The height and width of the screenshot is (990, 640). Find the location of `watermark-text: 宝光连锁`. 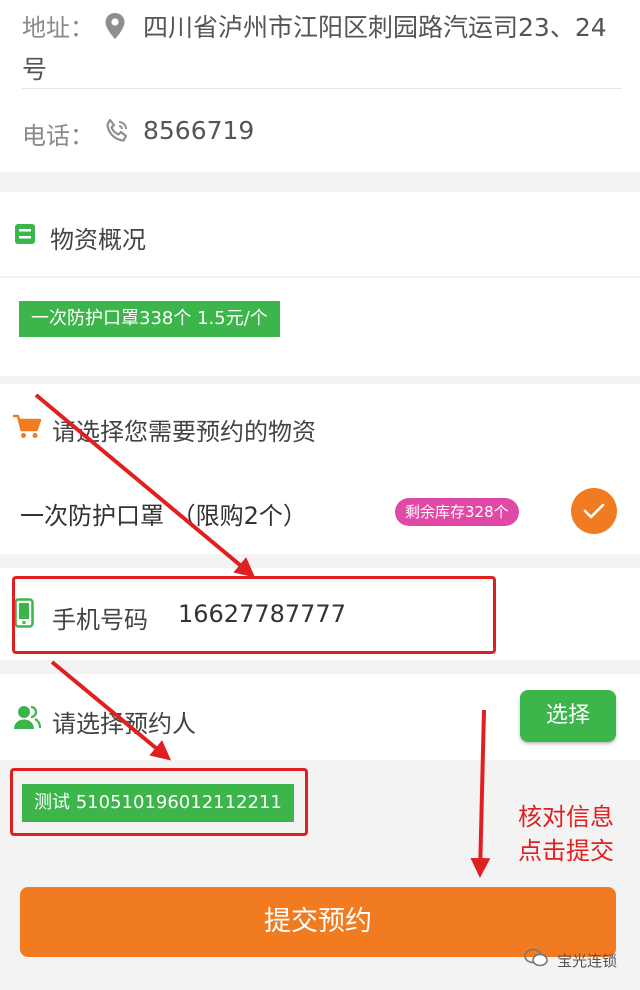

watermark-text: 宝光连锁 is located at coordinates (587, 960).